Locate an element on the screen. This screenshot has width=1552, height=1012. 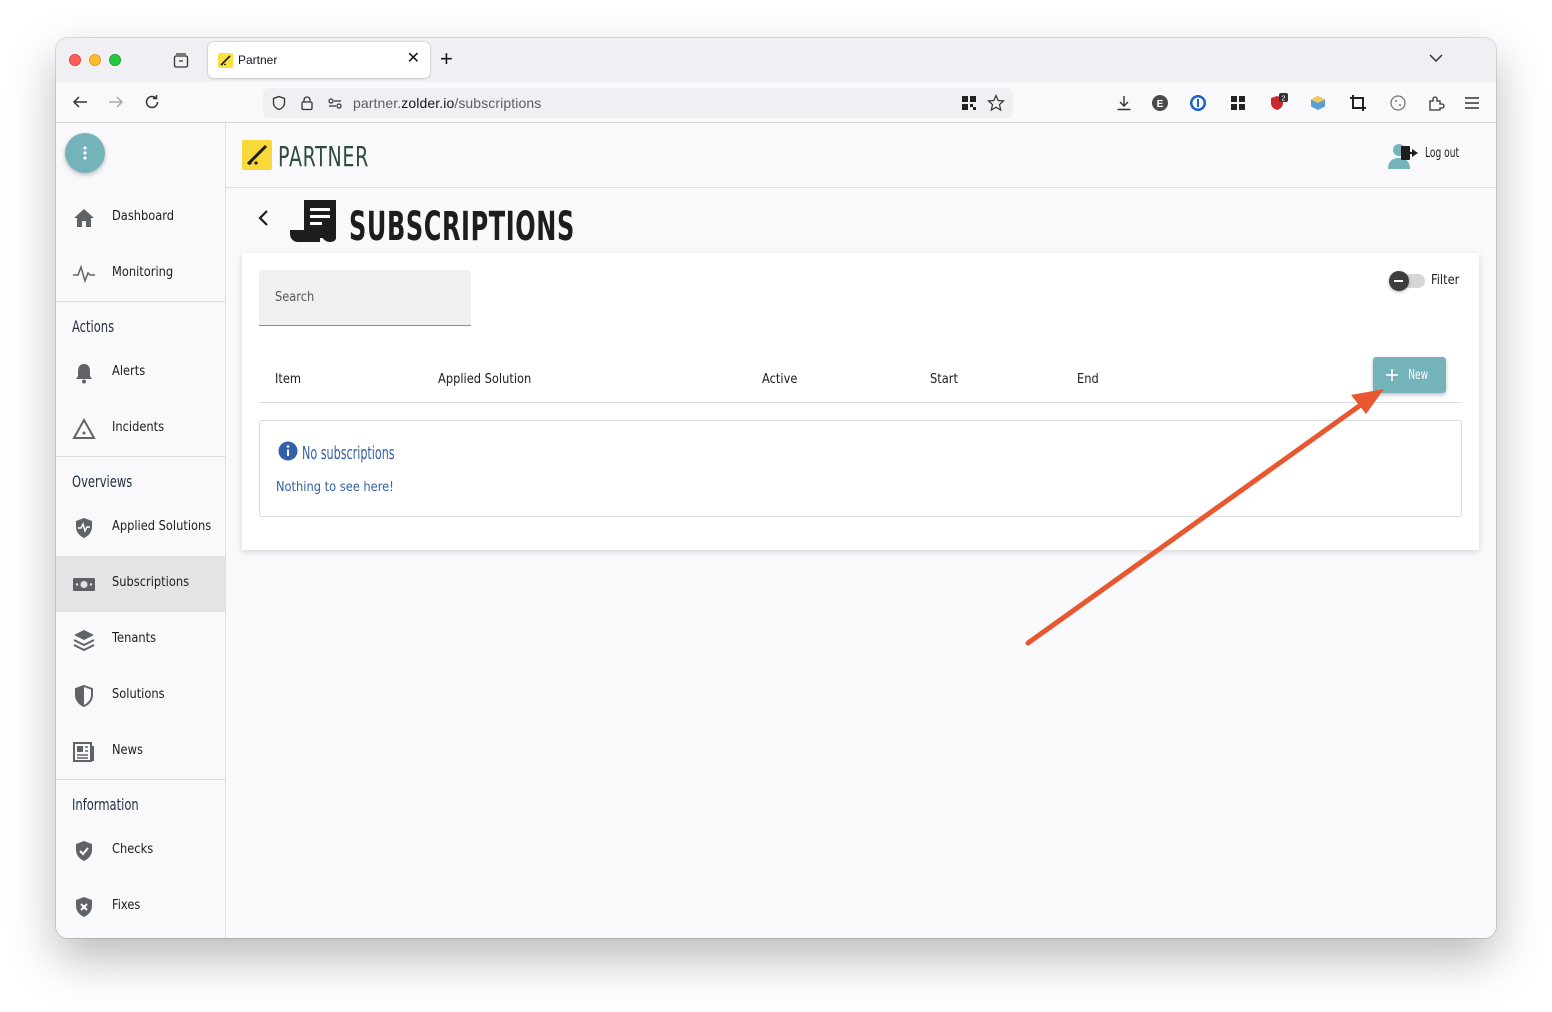
tab-strip: Partner ✕ + is located at coordinates (776, 60).